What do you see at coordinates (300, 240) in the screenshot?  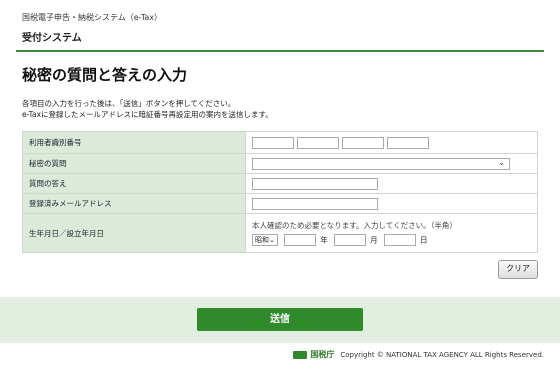 I see `year-input` at bounding box center [300, 240].